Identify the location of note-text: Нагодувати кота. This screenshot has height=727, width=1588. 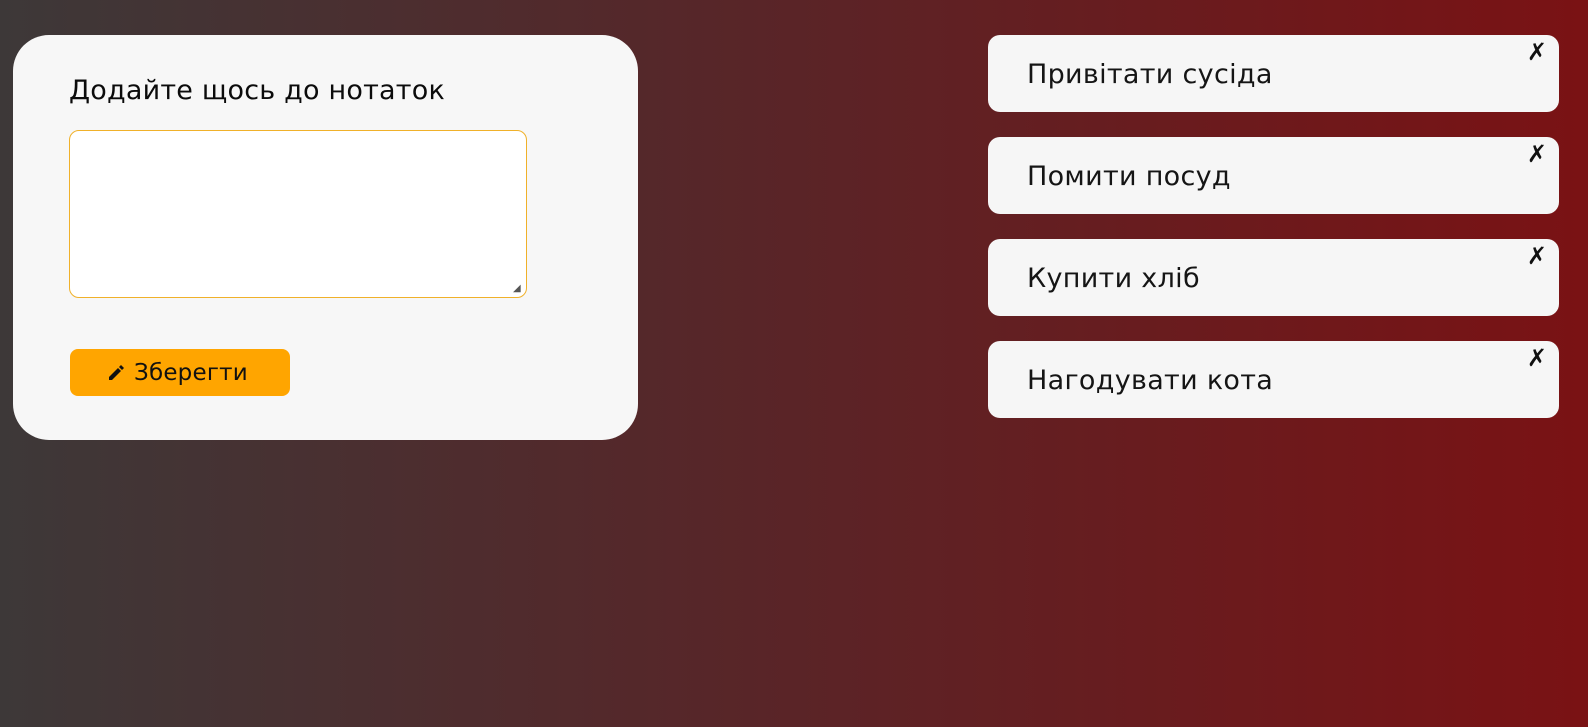
(1150, 380).